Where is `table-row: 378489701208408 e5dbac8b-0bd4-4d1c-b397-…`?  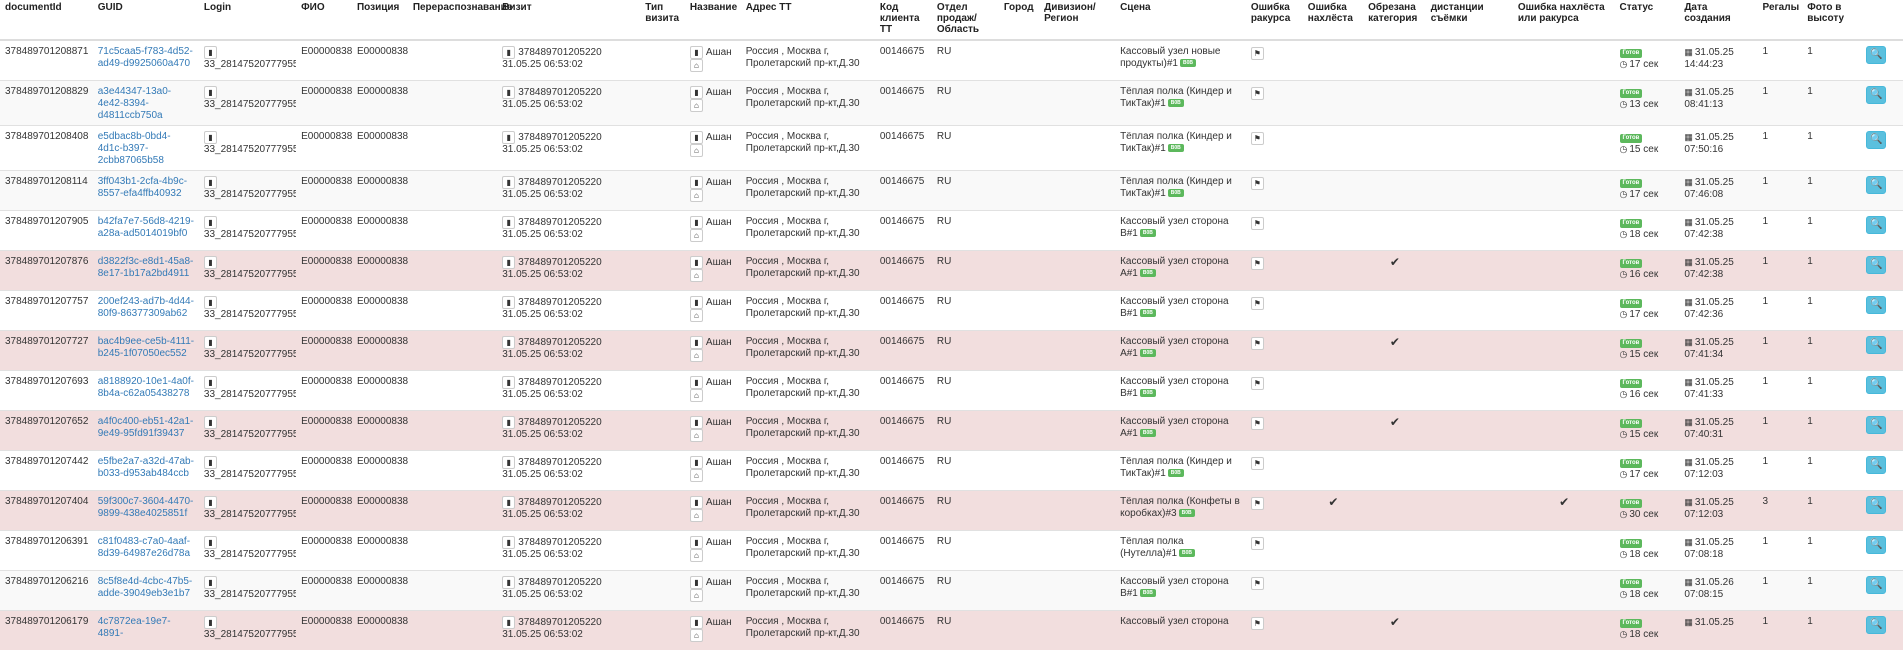
table-row: 378489701208408 e5dbac8b-0bd4-4d1c-b397-… is located at coordinates (951, 148).